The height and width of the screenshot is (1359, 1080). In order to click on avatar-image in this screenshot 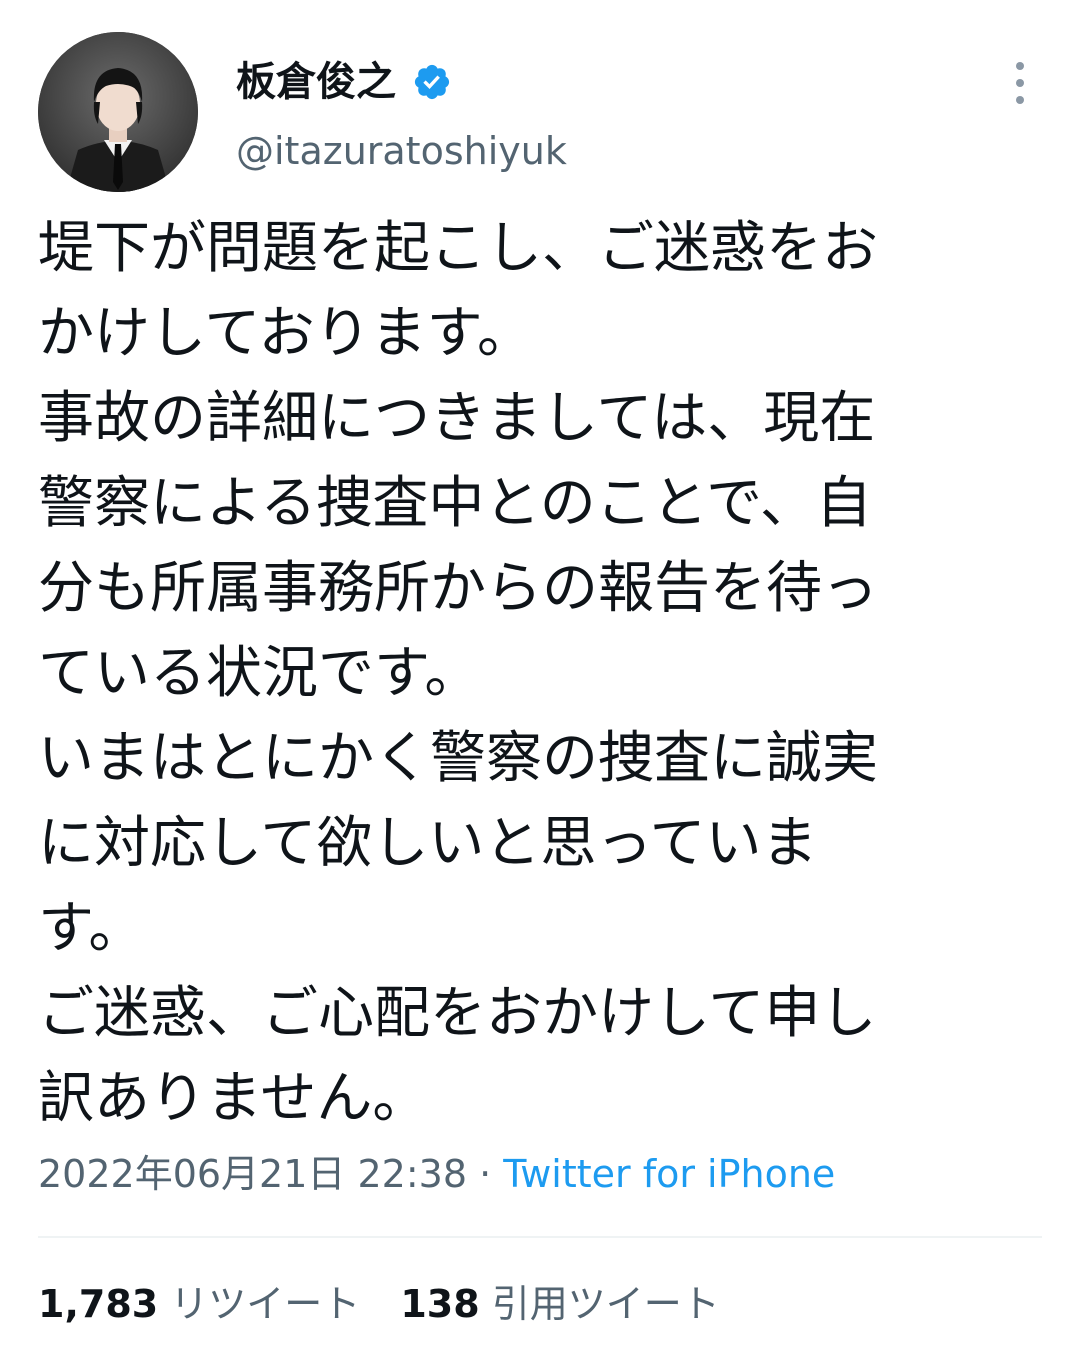, I will do `click(118, 112)`.